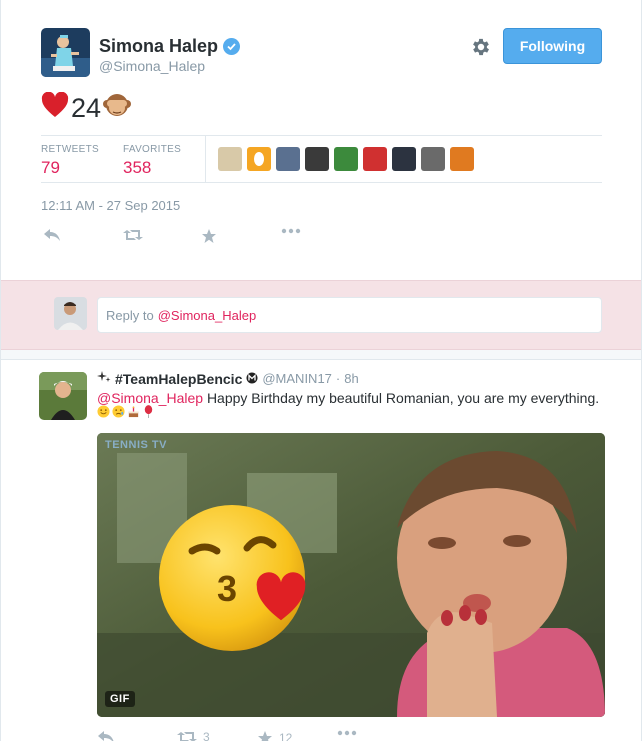 This screenshot has width=642, height=741. I want to click on emblem-icon, so click(252, 379).